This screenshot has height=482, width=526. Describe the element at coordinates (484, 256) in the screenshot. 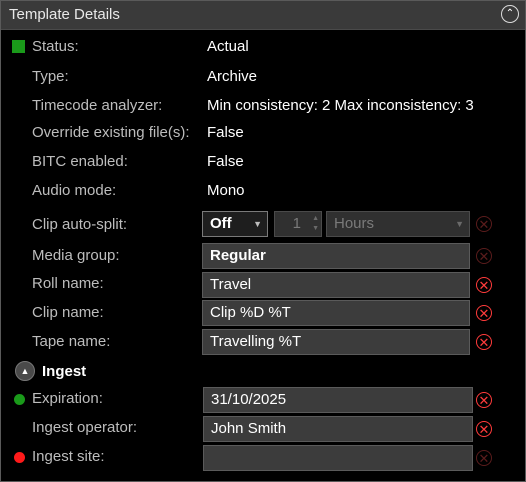

I see `clear-media-group-icon: ✕` at that location.